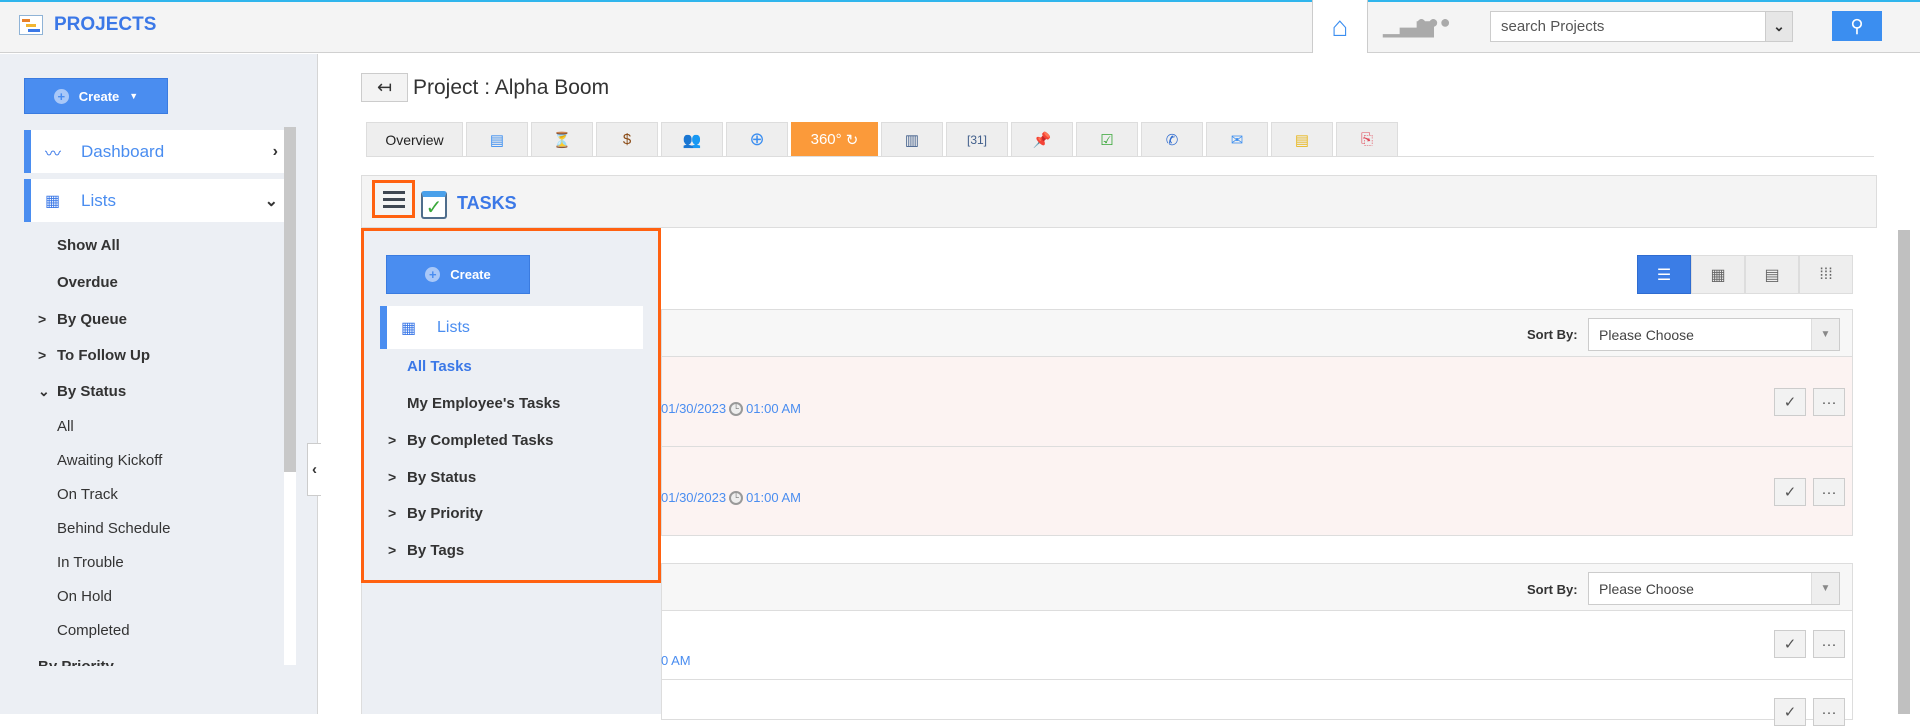 Image resolution: width=1920 pixels, height=726 pixels. I want to click on collapse-sidebar-button: ‹, so click(314, 469).